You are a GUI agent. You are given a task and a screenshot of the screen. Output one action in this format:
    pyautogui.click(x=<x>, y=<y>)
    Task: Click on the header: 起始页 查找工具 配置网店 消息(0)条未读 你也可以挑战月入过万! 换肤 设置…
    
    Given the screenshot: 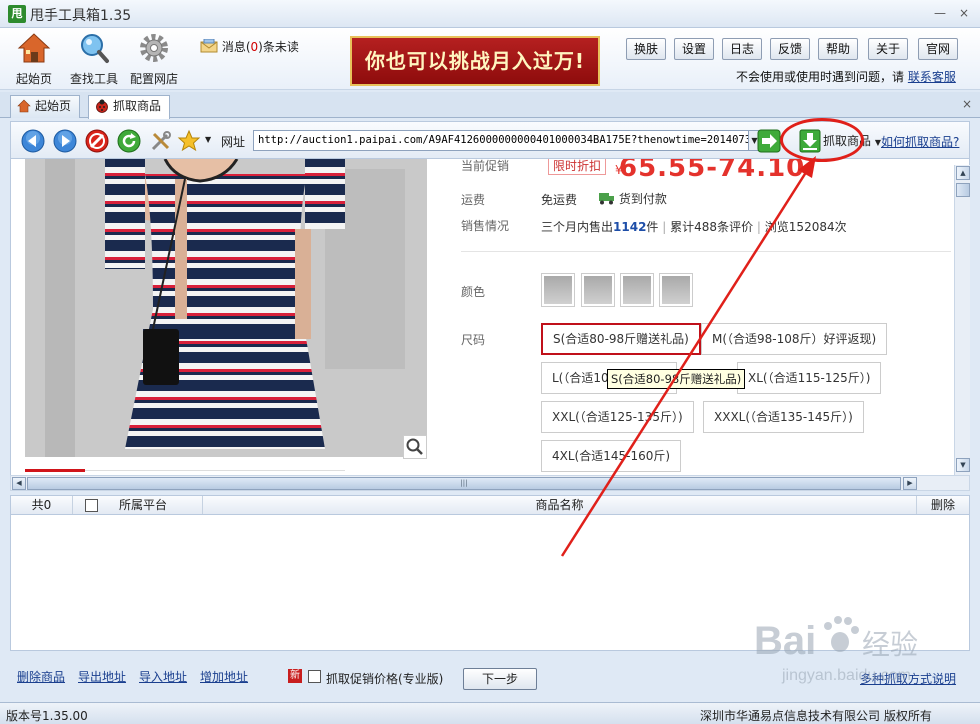 What is the action you would take?
    pyautogui.click(x=490, y=59)
    